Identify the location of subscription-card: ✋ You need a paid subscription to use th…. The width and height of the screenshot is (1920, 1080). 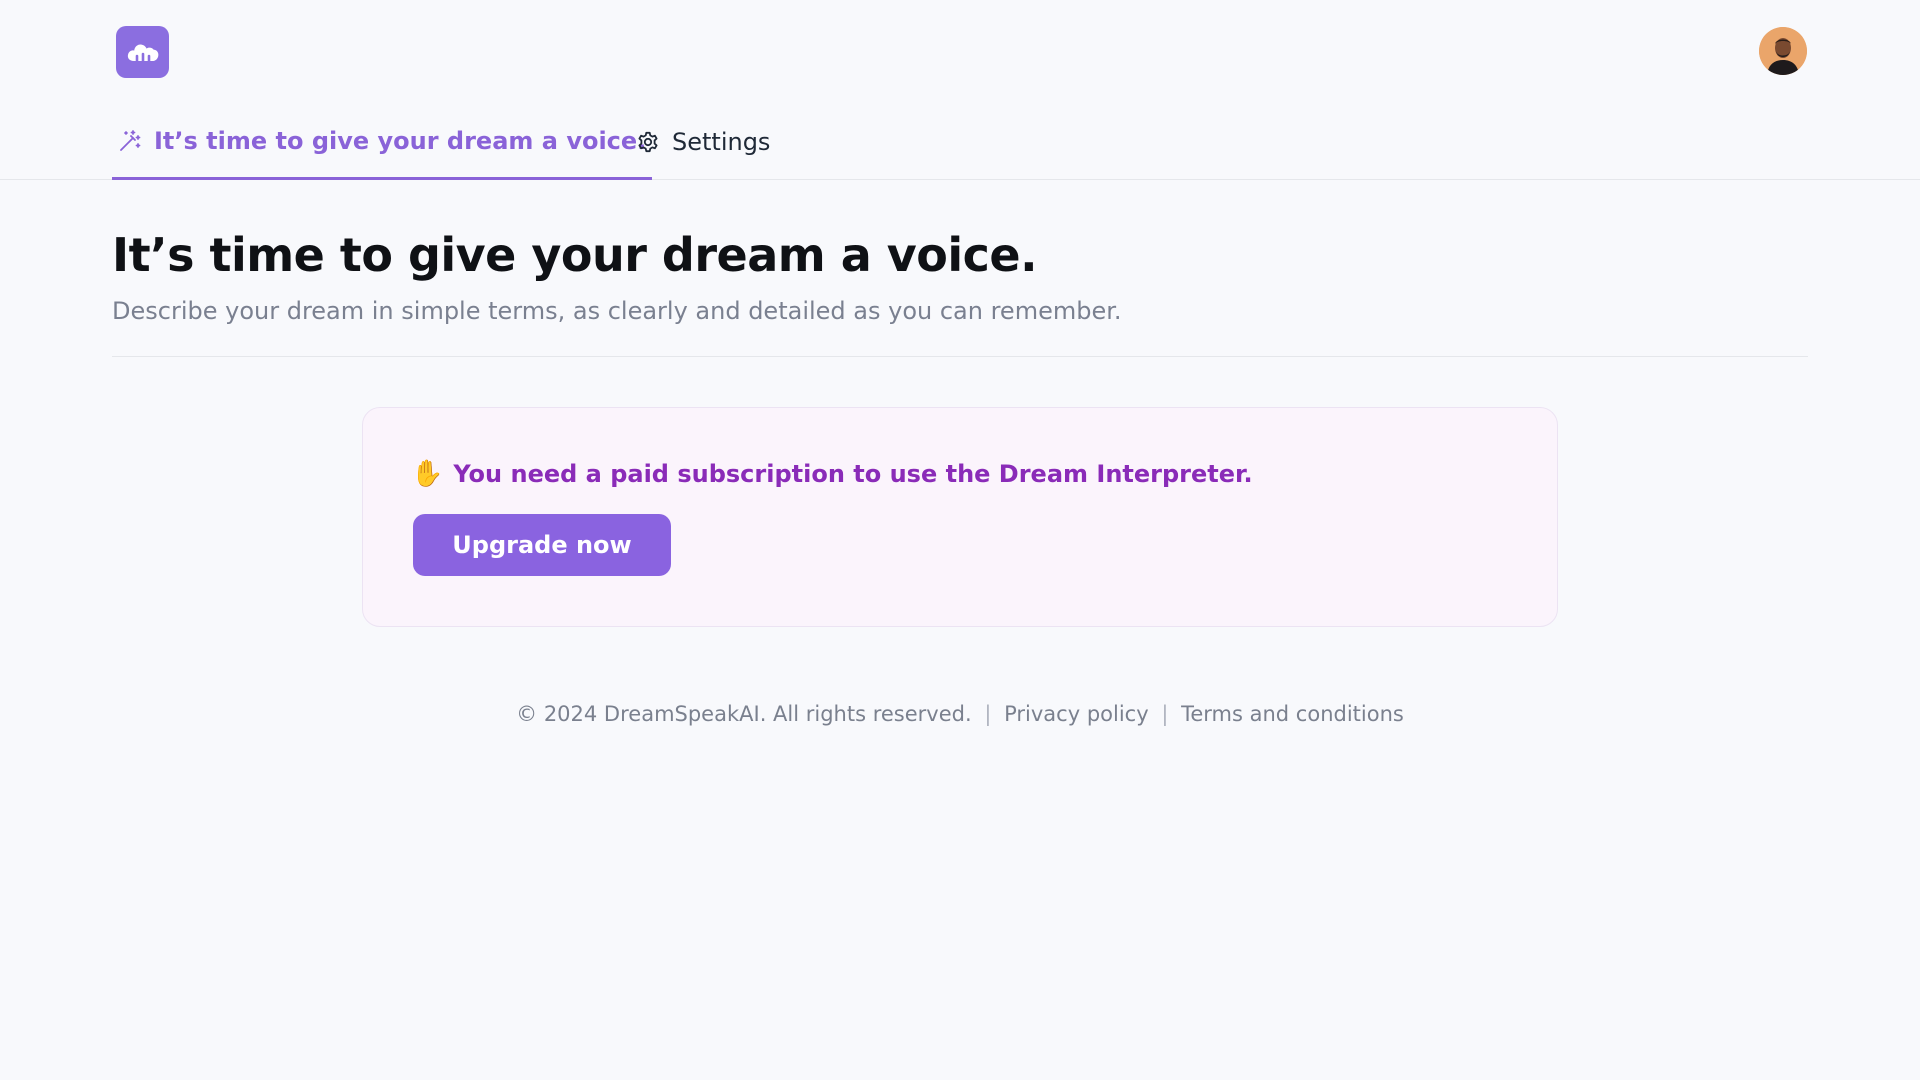
(960, 517).